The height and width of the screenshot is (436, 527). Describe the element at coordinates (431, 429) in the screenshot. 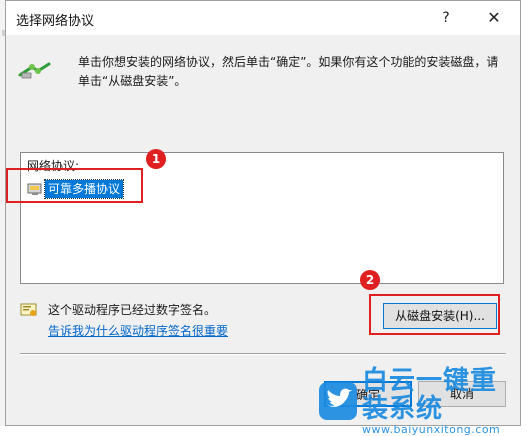

I see `watermark-url: www.baiyunxitong.com` at that location.